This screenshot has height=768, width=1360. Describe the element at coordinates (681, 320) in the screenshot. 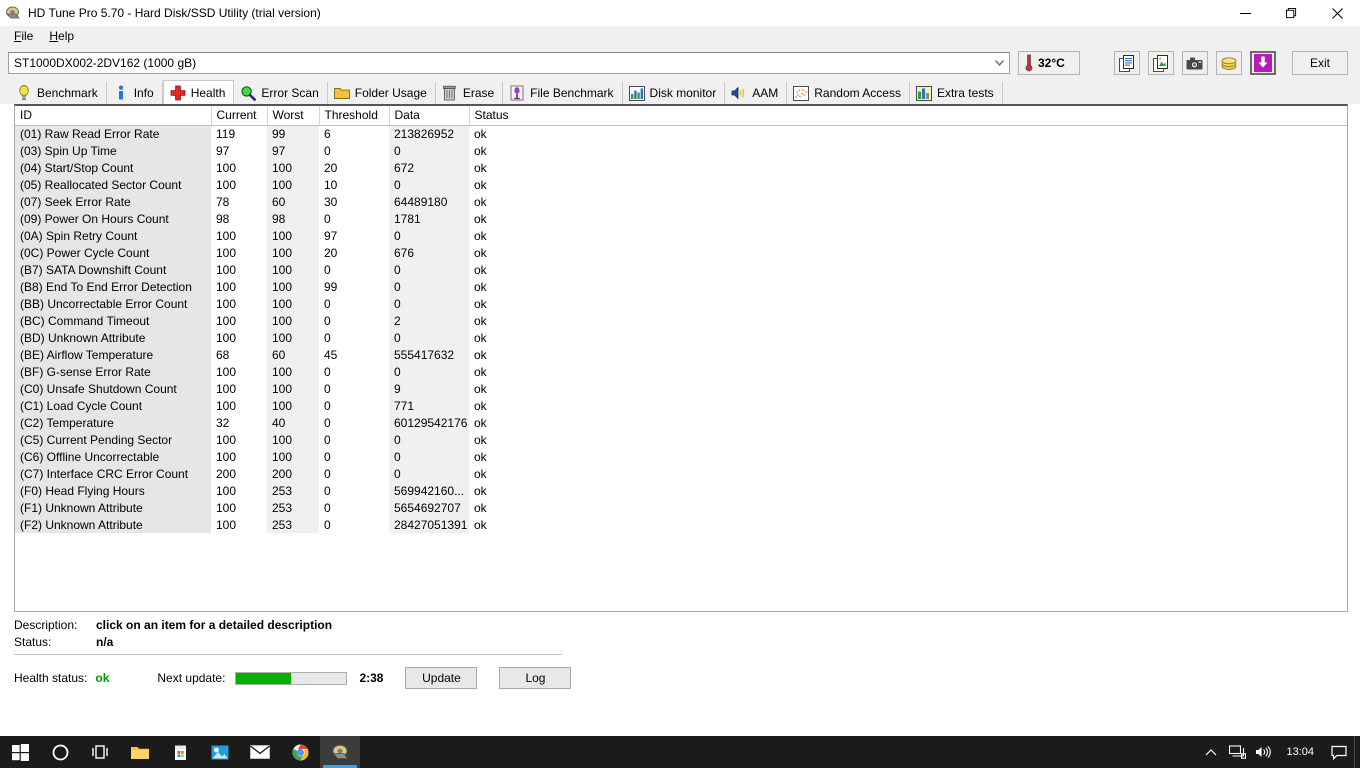

I see `table-row: (BC) Command Timeout 100 100 0 2 ok` at that location.